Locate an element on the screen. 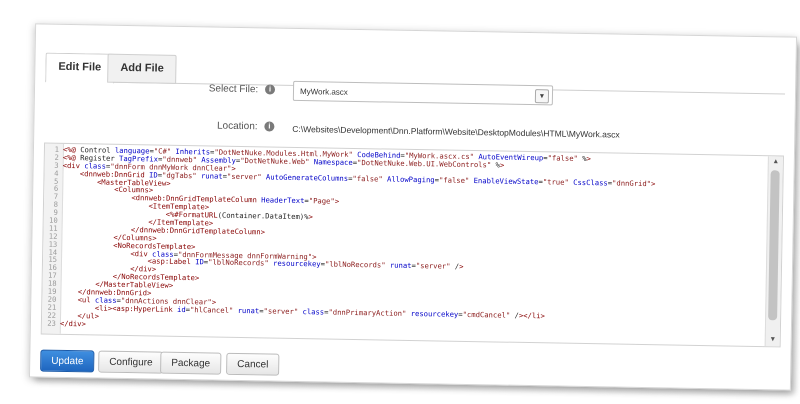  location-label-wrap: Location: i is located at coordinates (246, 127).